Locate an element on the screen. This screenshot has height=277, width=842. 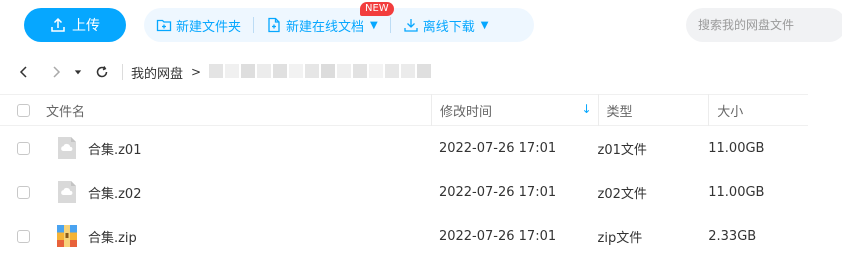
file-name-cell: 合集.z01 is located at coordinates (238, 148).